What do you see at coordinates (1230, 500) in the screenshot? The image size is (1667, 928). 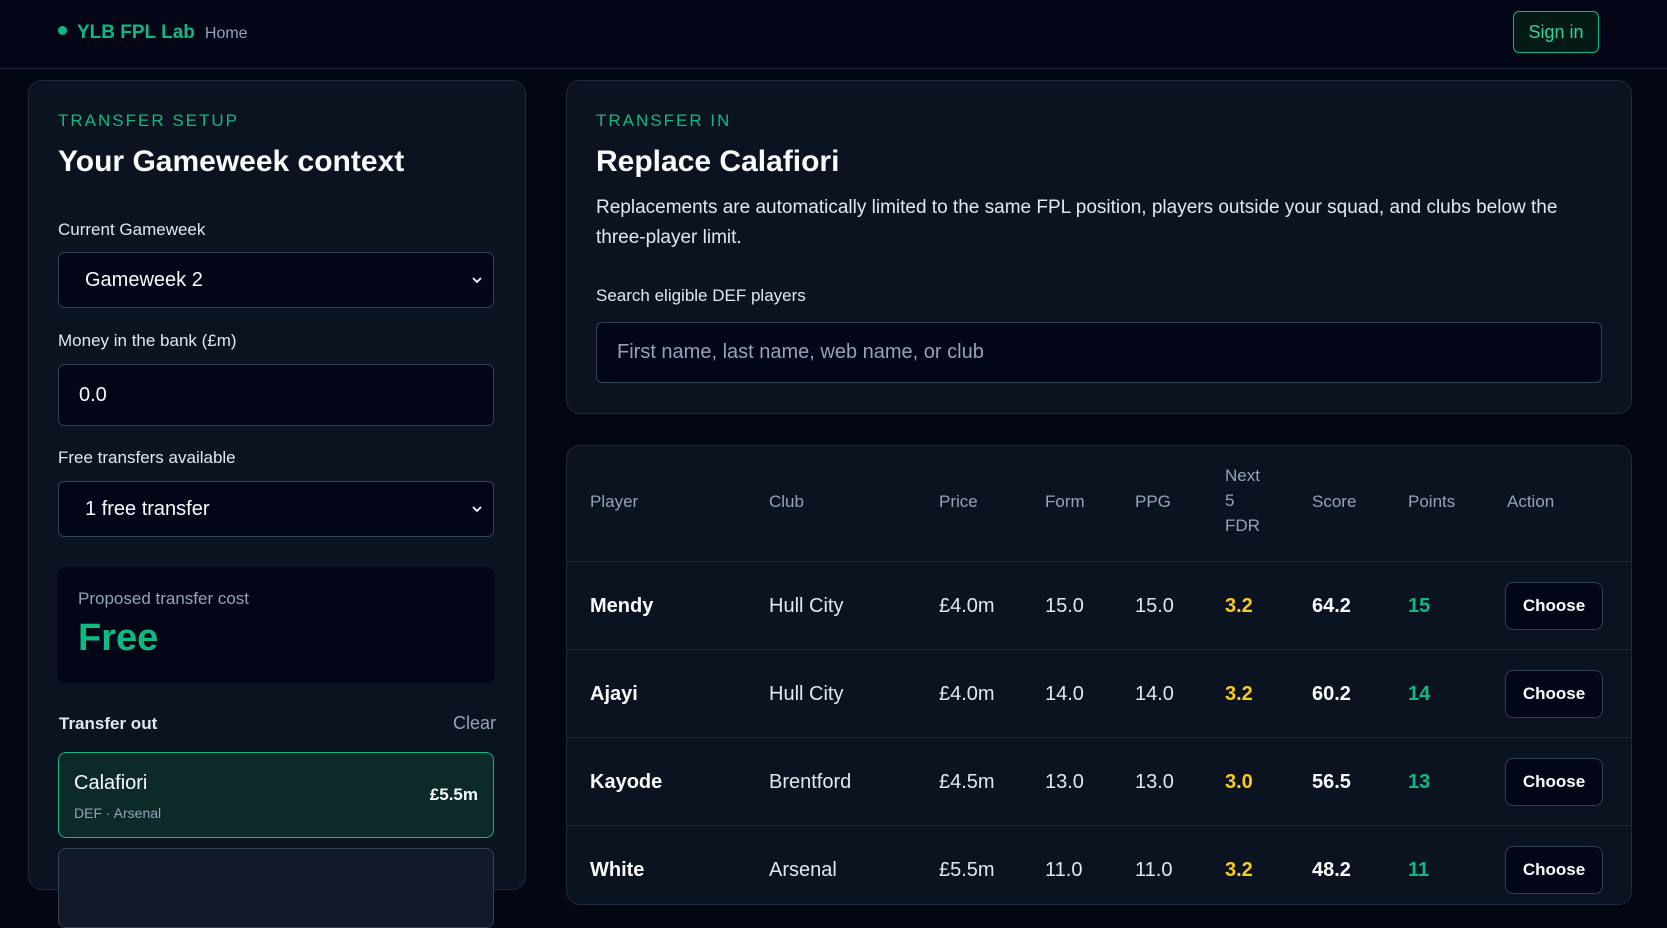 I see `header-fdr-line2: 5` at bounding box center [1230, 500].